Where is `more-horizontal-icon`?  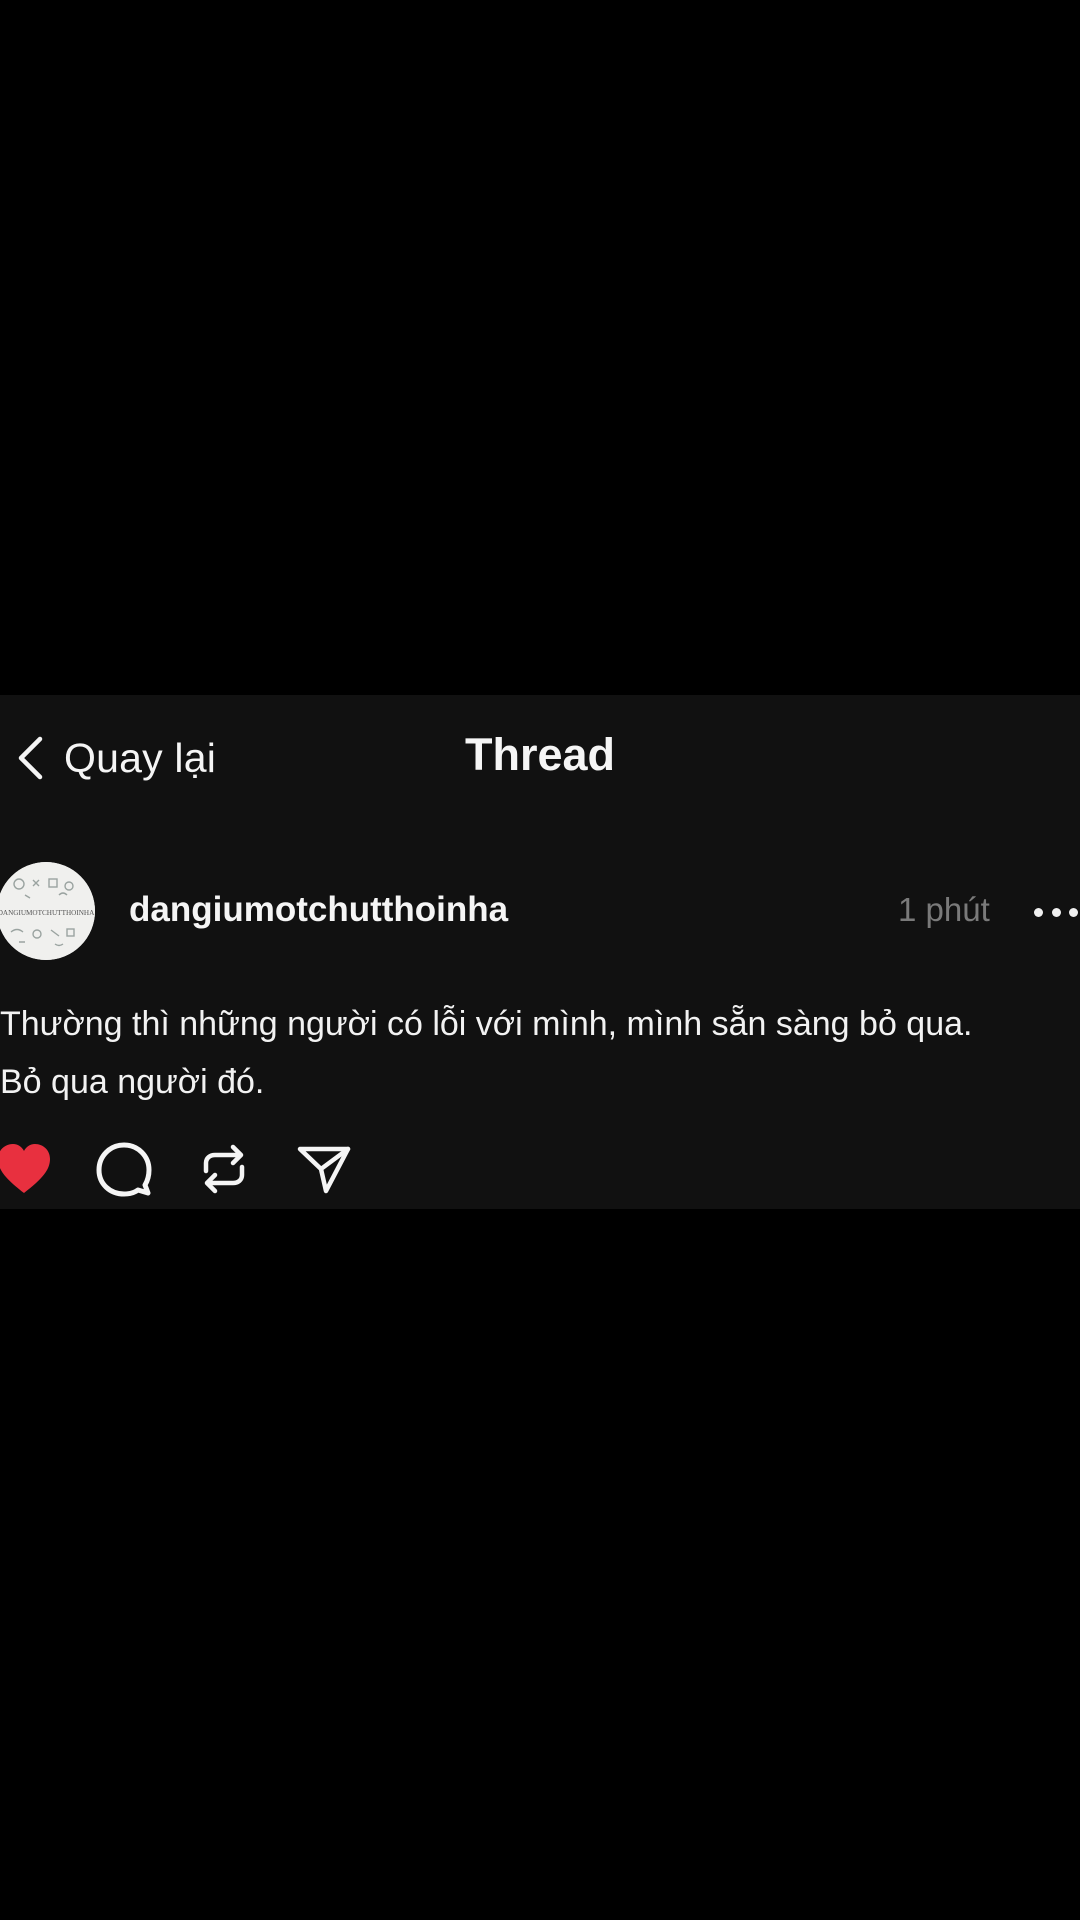 more-horizontal-icon is located at coordinates (1056, 912).